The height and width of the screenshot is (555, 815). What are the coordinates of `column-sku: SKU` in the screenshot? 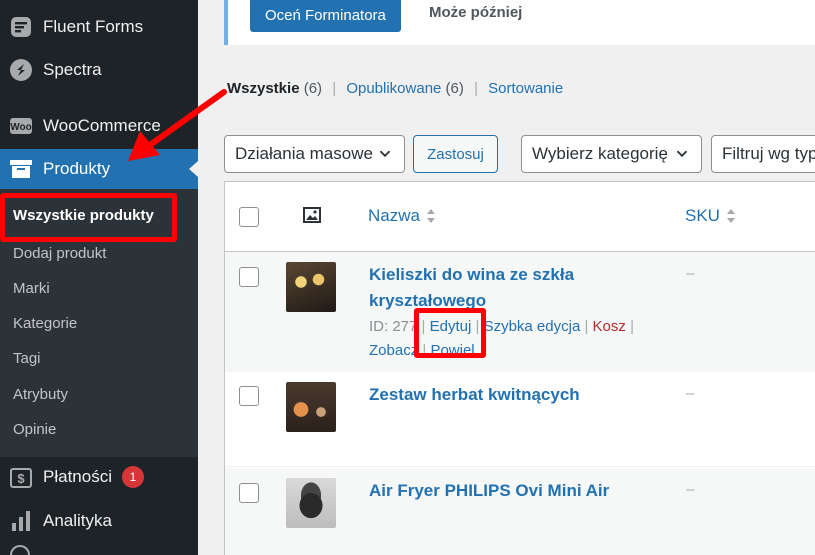 It's located at (710, 216).